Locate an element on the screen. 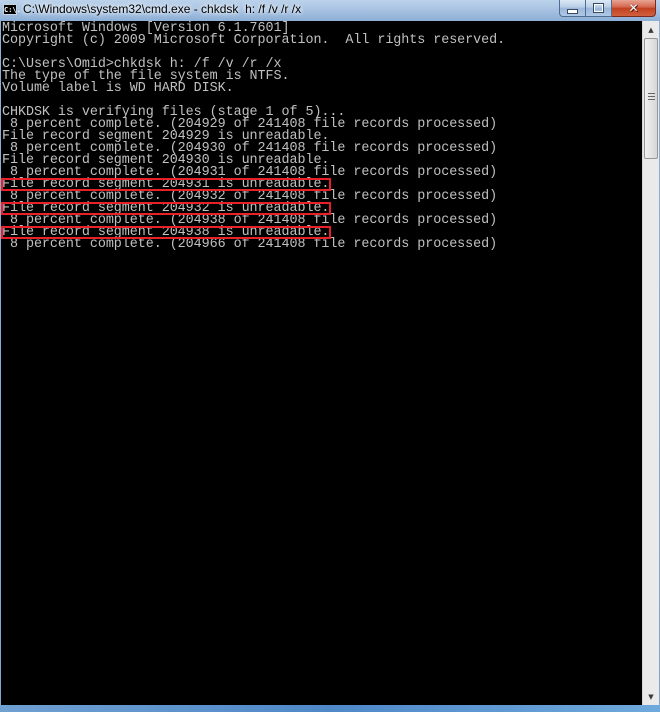  cmd-app-icon: C:\. is located at coordinates (12, 9).